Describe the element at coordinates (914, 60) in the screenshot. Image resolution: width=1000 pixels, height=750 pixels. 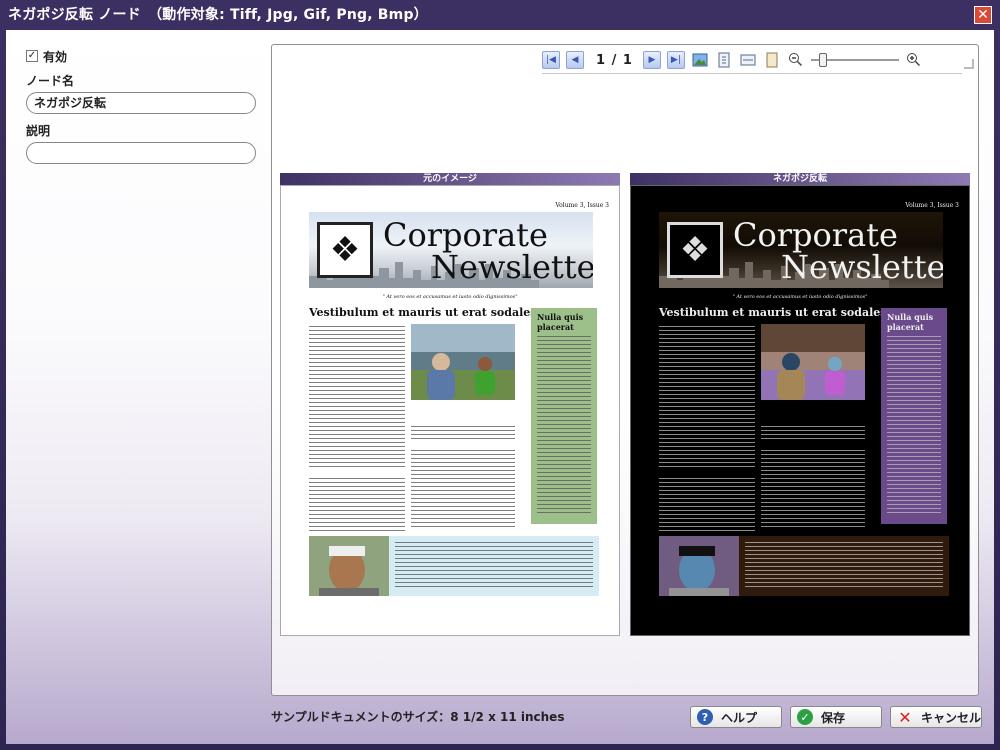
I see `zoom-in-icon` at that location.